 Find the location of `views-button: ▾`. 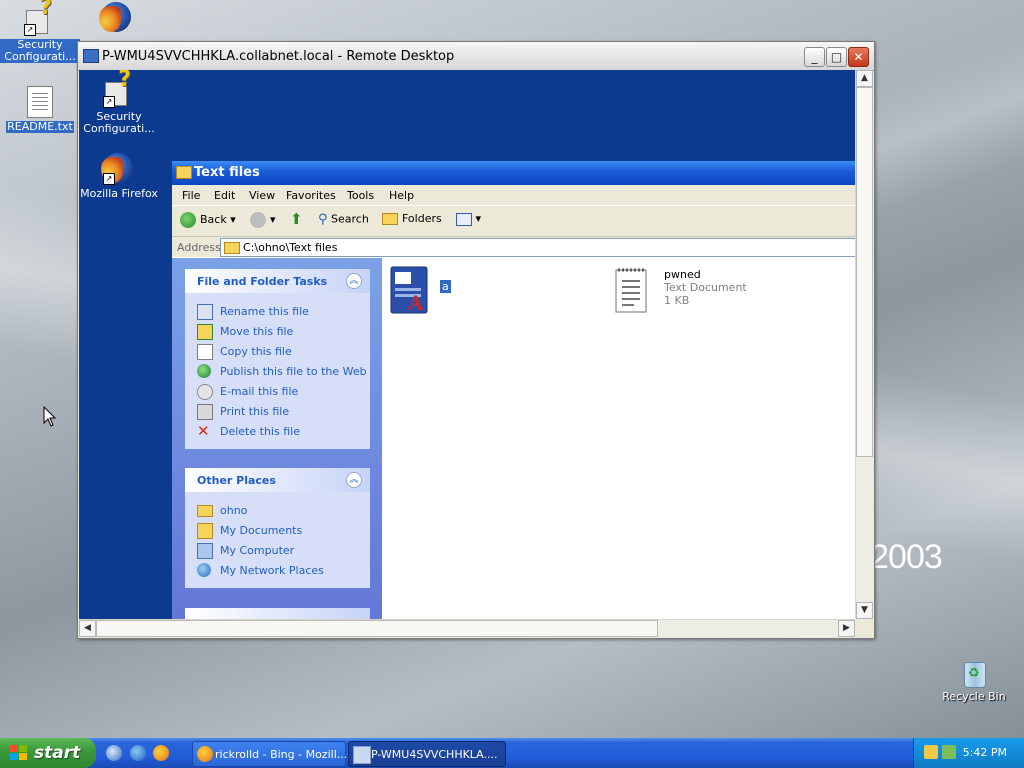

views-button: ▾ is located at coordinates (468, 219).